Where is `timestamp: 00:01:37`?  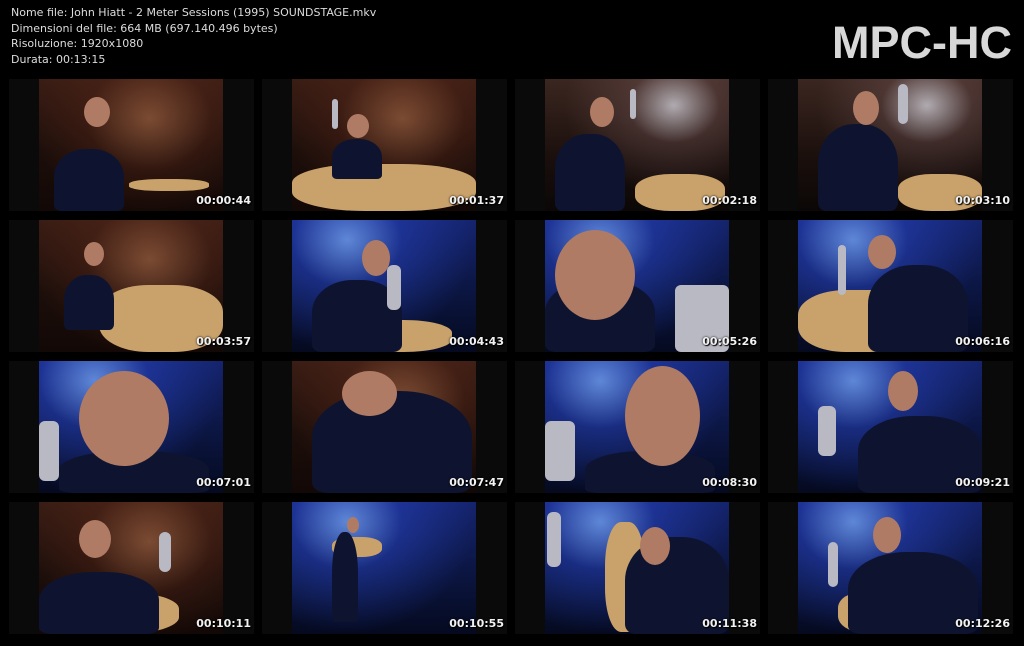
timestamp: 00:01:37 is located at coordinates (476, 200).